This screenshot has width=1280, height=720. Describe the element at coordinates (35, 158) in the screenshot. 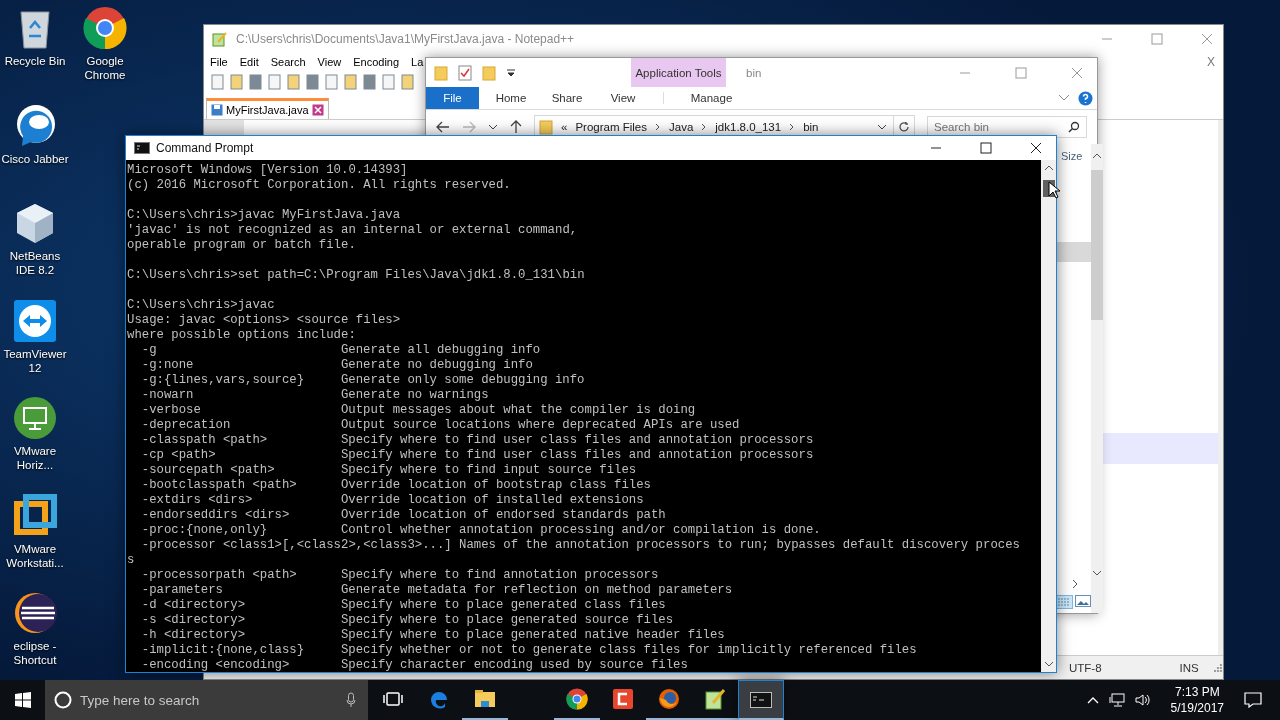

I see `desktop-icon-label: Cisco Jabber` at that location.